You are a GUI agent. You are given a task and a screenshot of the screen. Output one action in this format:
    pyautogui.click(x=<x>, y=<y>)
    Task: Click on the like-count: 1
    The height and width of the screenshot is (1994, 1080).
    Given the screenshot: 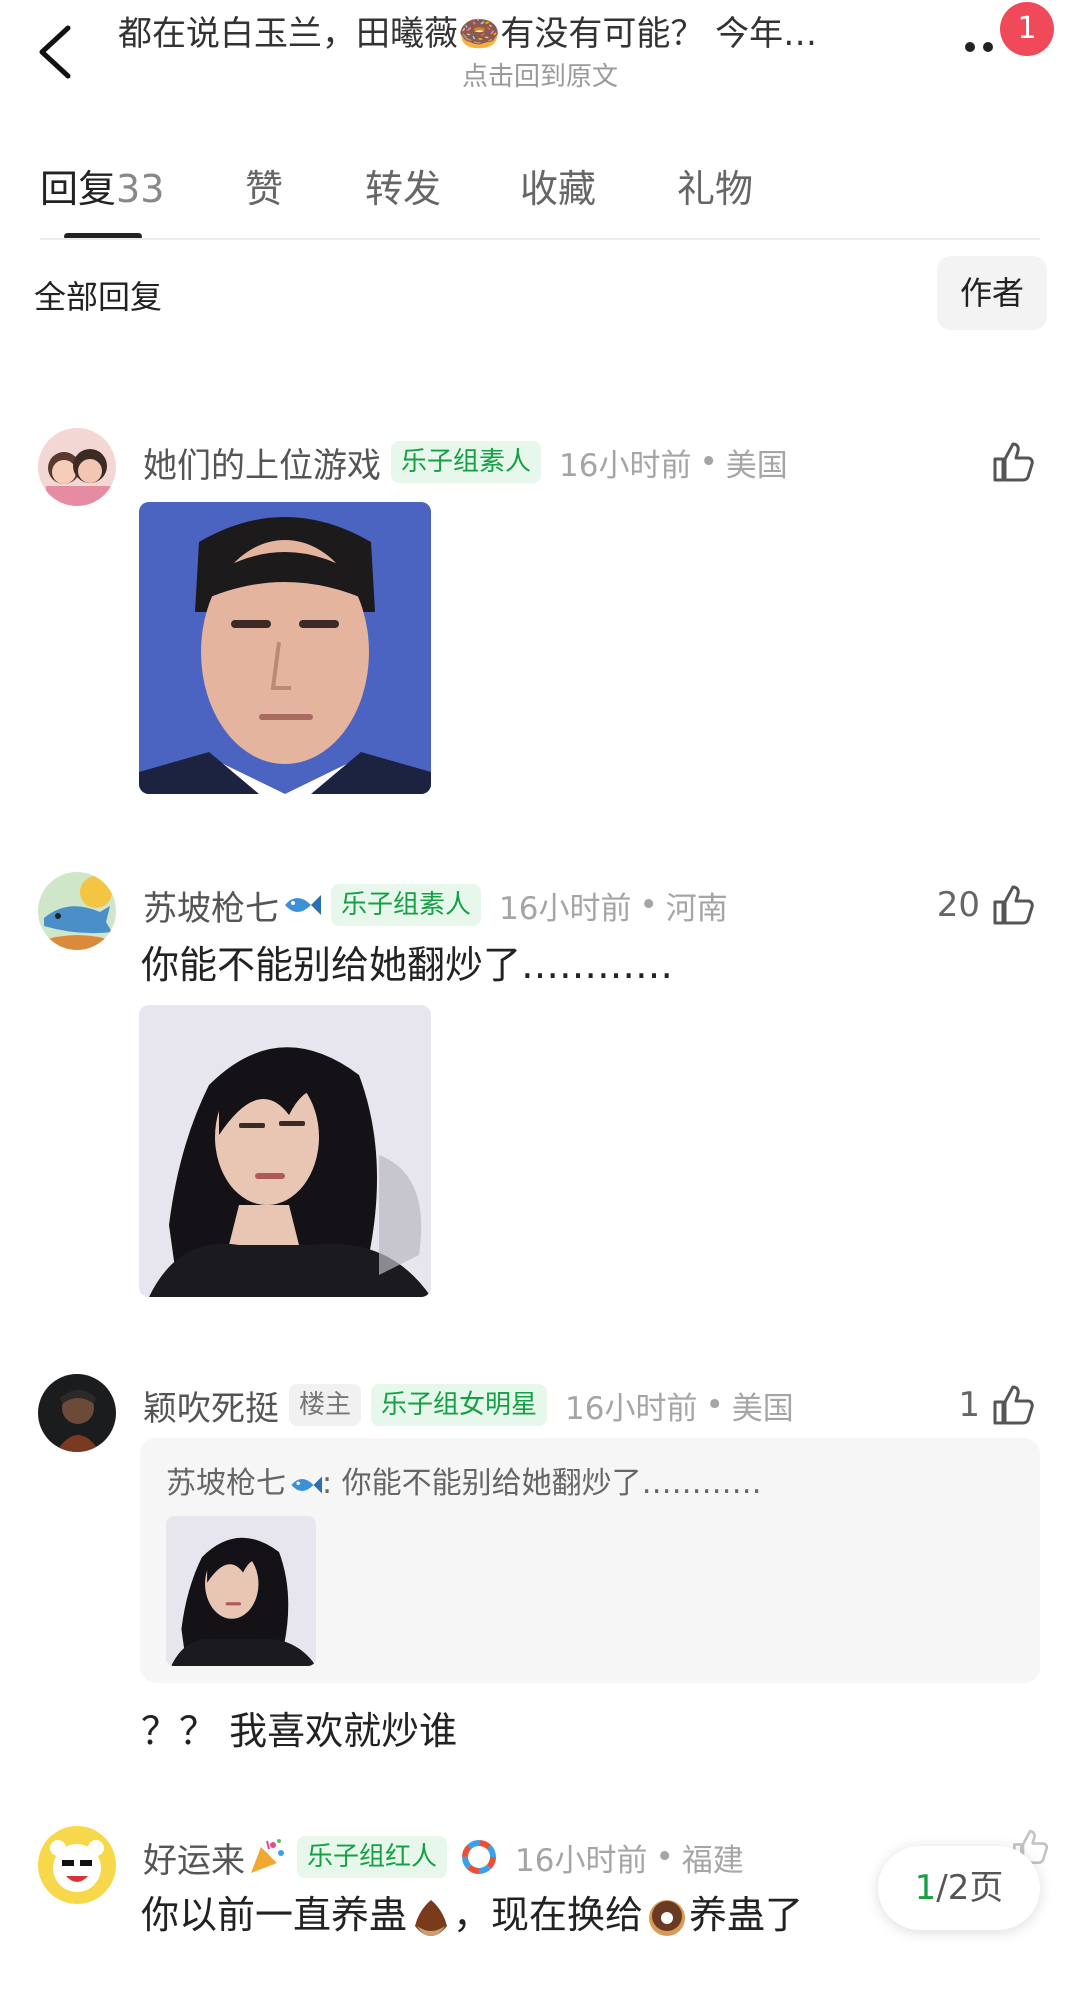 What is the action you would take?
    pyautogui.click(x=969, y=1405)
    